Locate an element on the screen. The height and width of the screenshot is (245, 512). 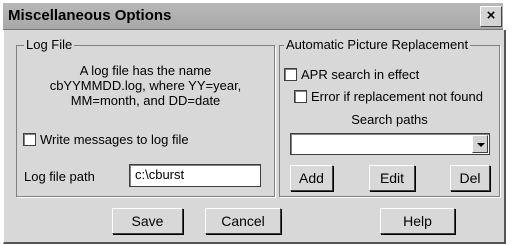
write-log-checkbox-row: Write messages to log file is located at coordinates (106, 139).